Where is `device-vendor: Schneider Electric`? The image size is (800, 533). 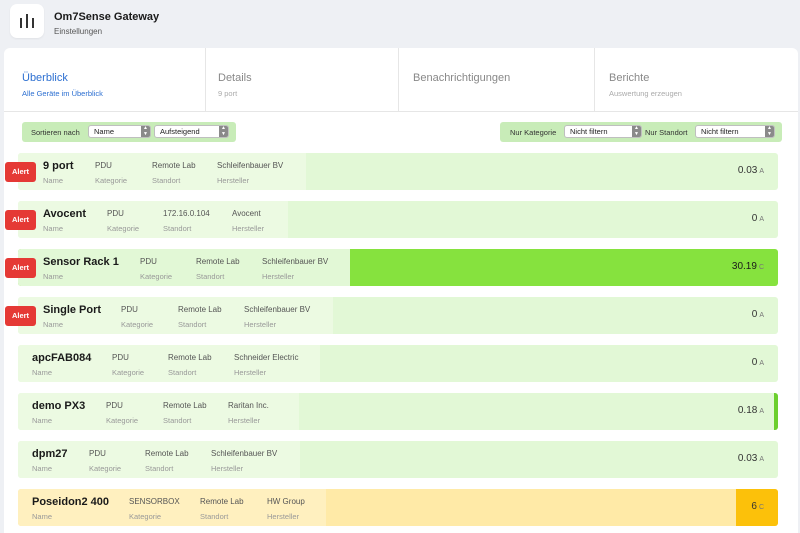
device-vendor: Schneider Electric is located at coordinates (266, 357).